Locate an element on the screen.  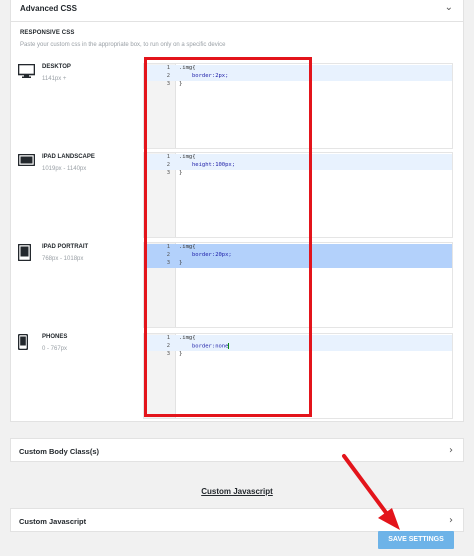
tablet-portrait-icon is located at coordinates (24, 252).